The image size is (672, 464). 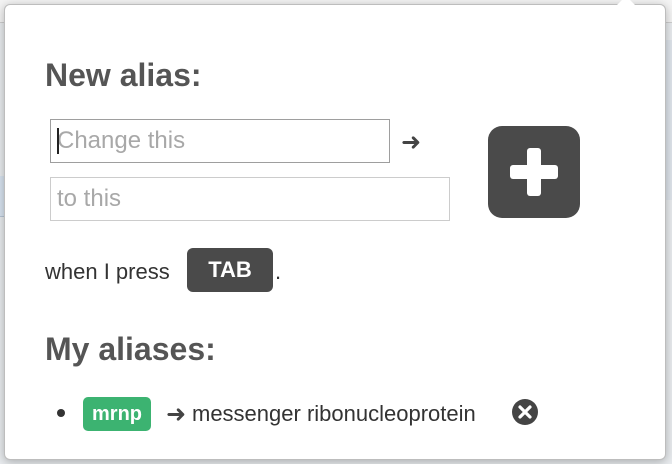 I want to click on my-aliases-heading: My aliases:, so click(x=130, y=349).